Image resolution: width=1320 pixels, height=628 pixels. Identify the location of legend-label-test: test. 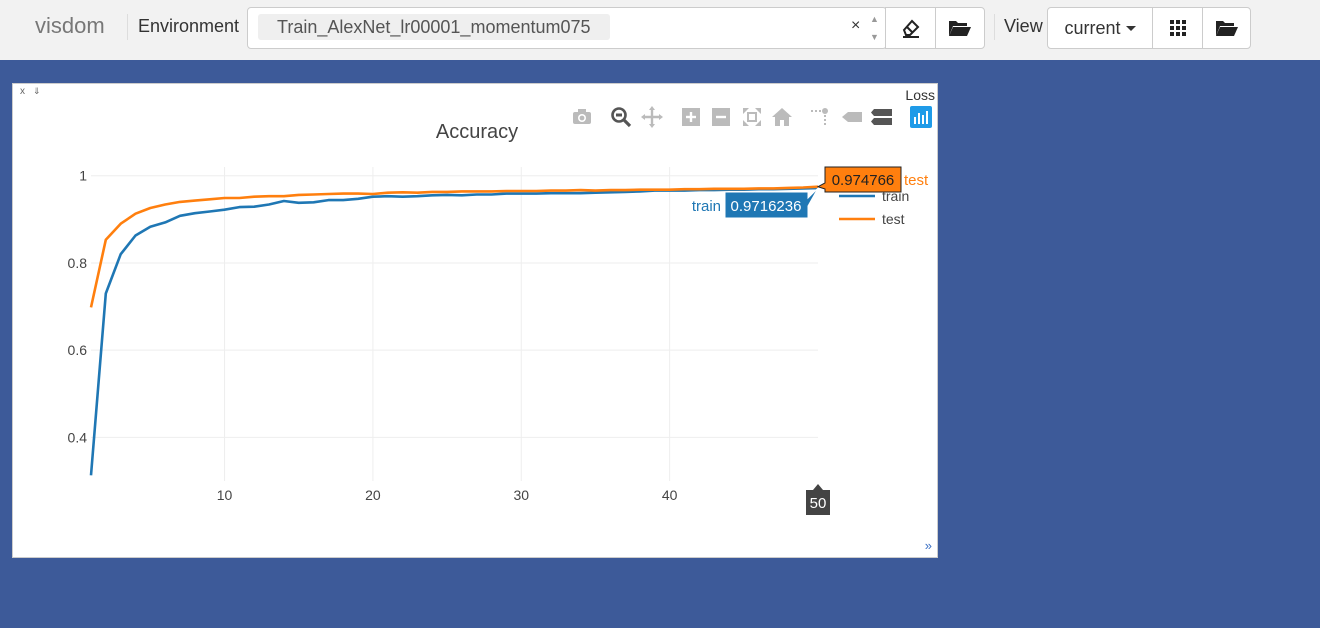
(893, 219).